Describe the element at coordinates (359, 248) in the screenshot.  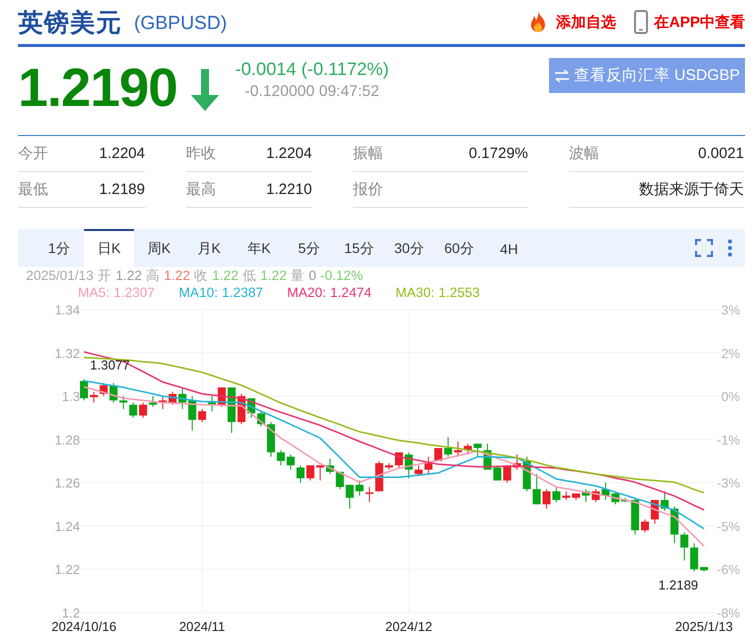
I see `period-tab: 15分` at that location.